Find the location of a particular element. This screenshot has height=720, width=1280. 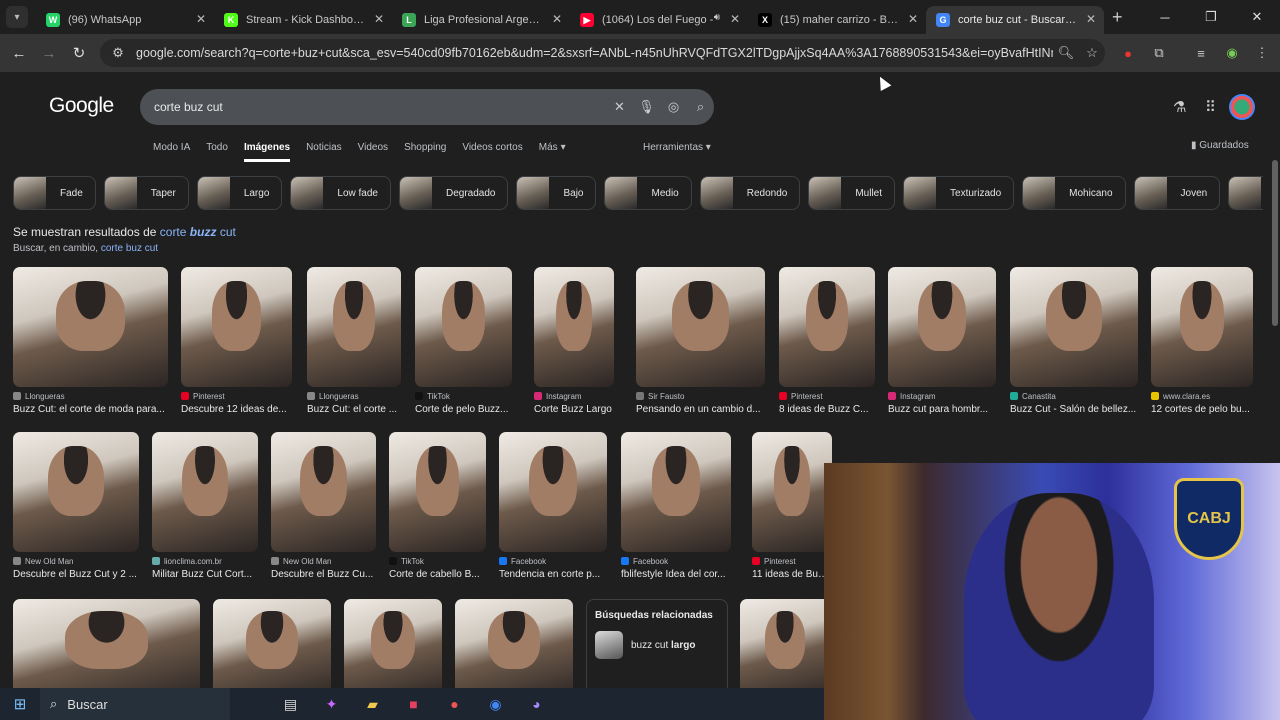

refinement-chip: Largo is located at coordinates (239, 193).